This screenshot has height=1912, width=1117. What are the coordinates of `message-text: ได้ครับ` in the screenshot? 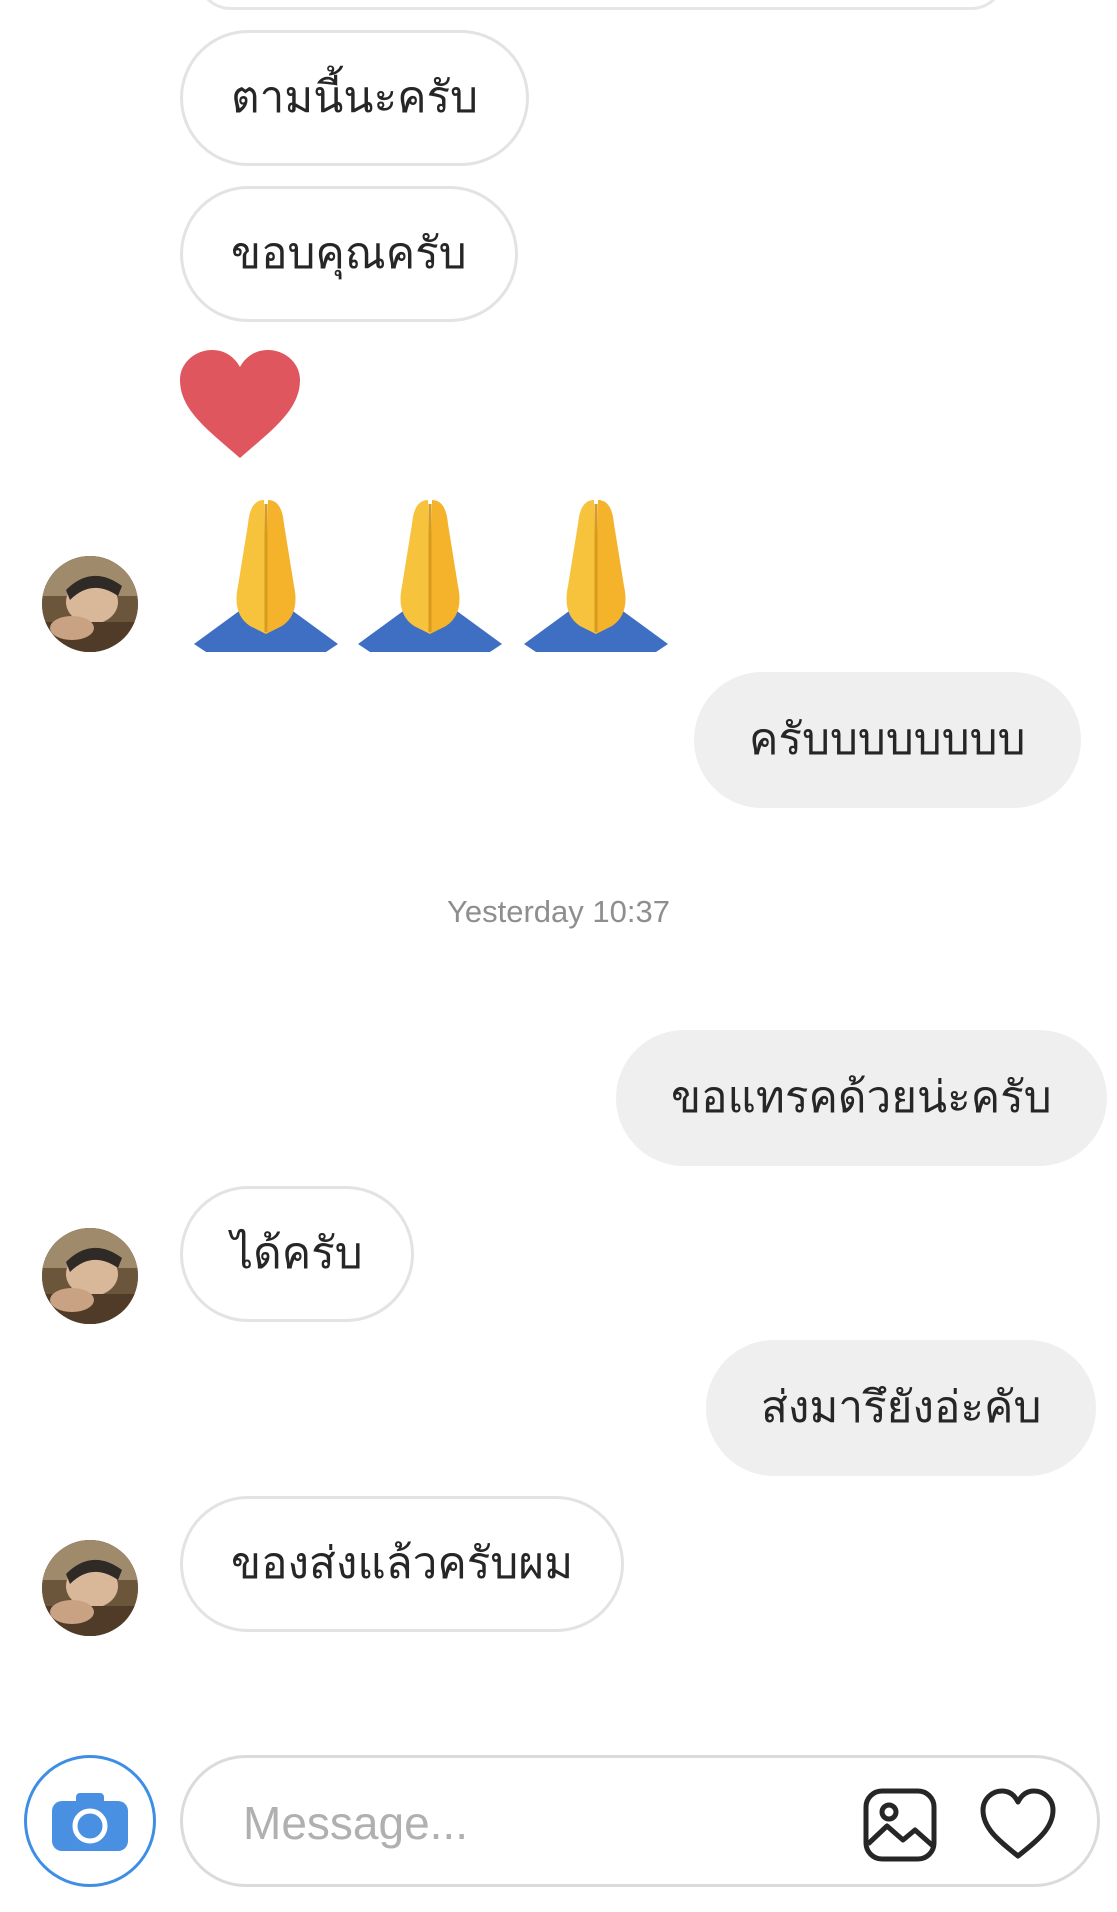 It's located at (297, 1253).